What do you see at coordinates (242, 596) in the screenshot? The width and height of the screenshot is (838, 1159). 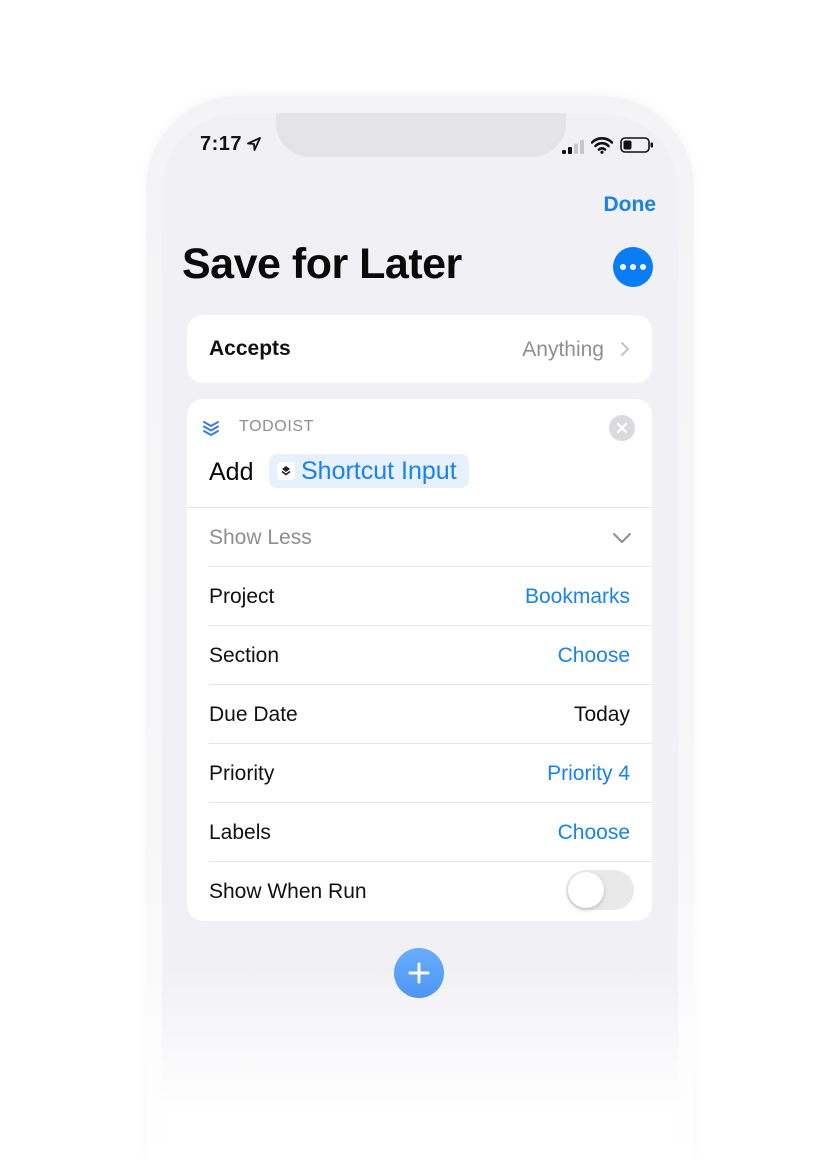 I see `row-label: Project` at bounding box center [242, 596].